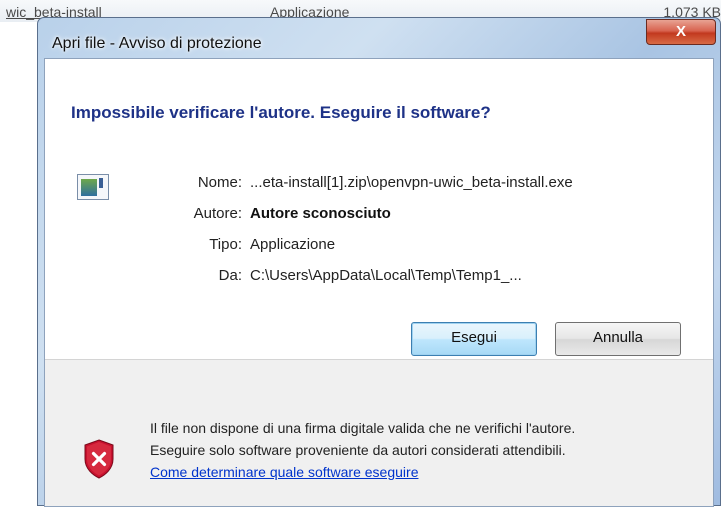 The image size is (721, 507). I want to click on application-file-icon, so click(93, 187).